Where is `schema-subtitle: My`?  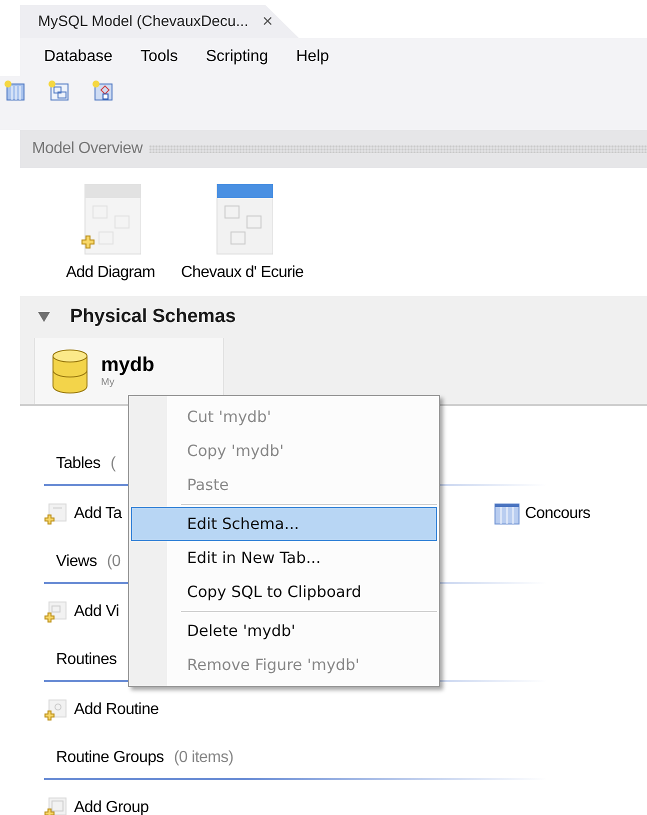
schema-subtitle: My is located at coordinates (108, 382).